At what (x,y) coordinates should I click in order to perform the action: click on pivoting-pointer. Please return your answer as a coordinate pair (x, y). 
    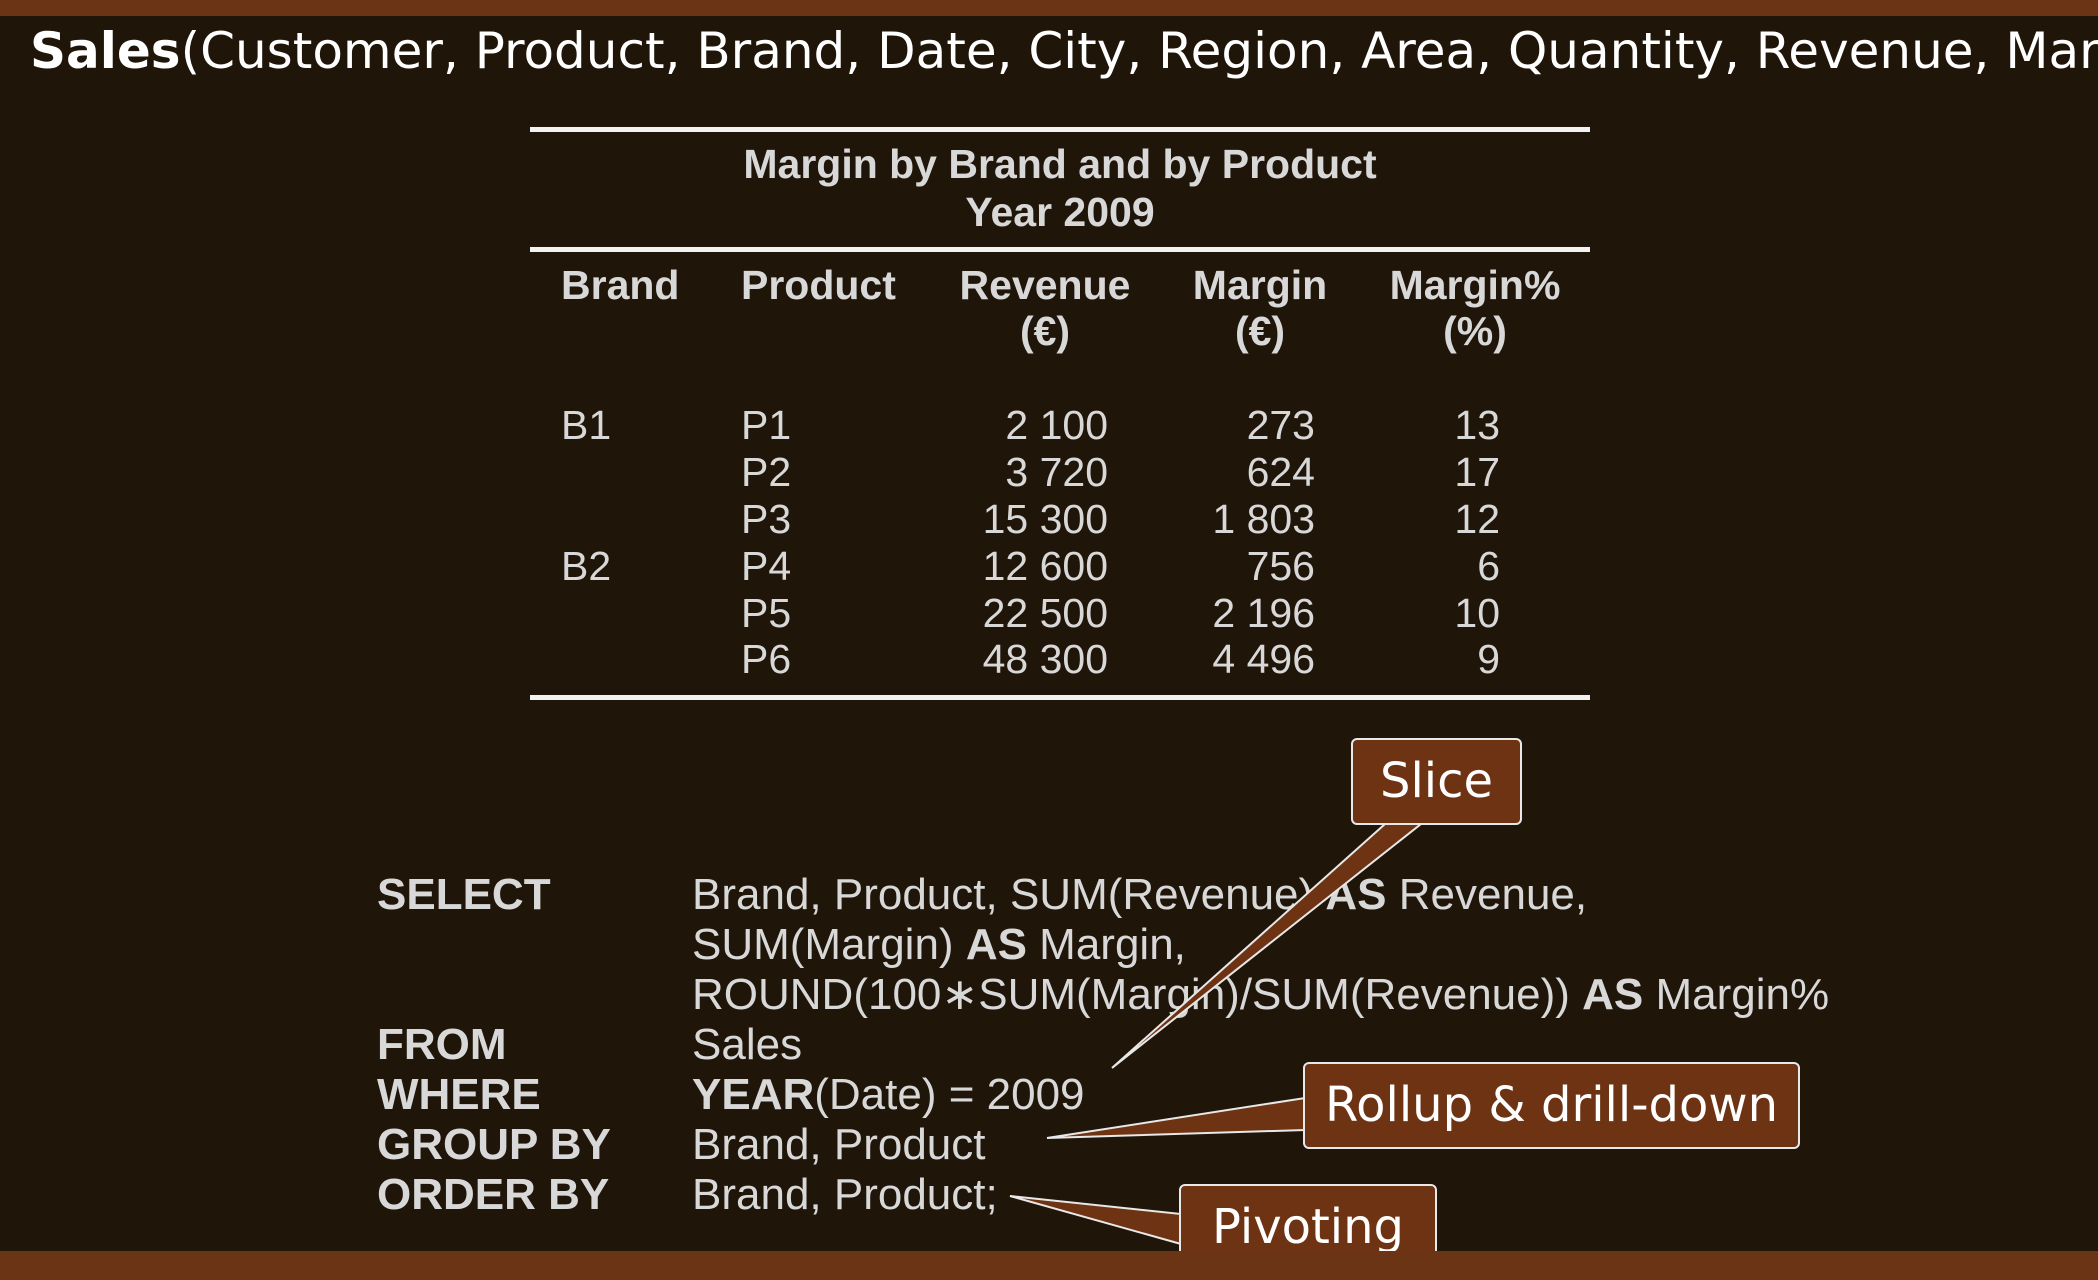
    Looking at the image, I should click on (1095, 1220).